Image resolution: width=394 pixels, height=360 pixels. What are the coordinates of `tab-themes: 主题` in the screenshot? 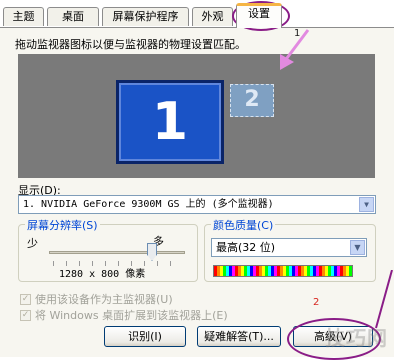 It's located at (23, 16).